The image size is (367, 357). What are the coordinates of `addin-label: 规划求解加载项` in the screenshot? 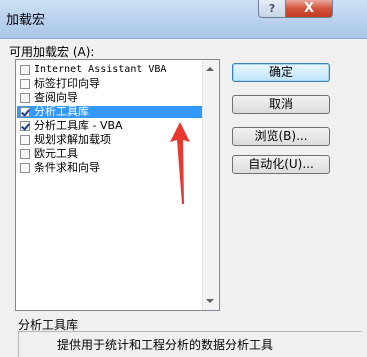 It's located at (72, 139).